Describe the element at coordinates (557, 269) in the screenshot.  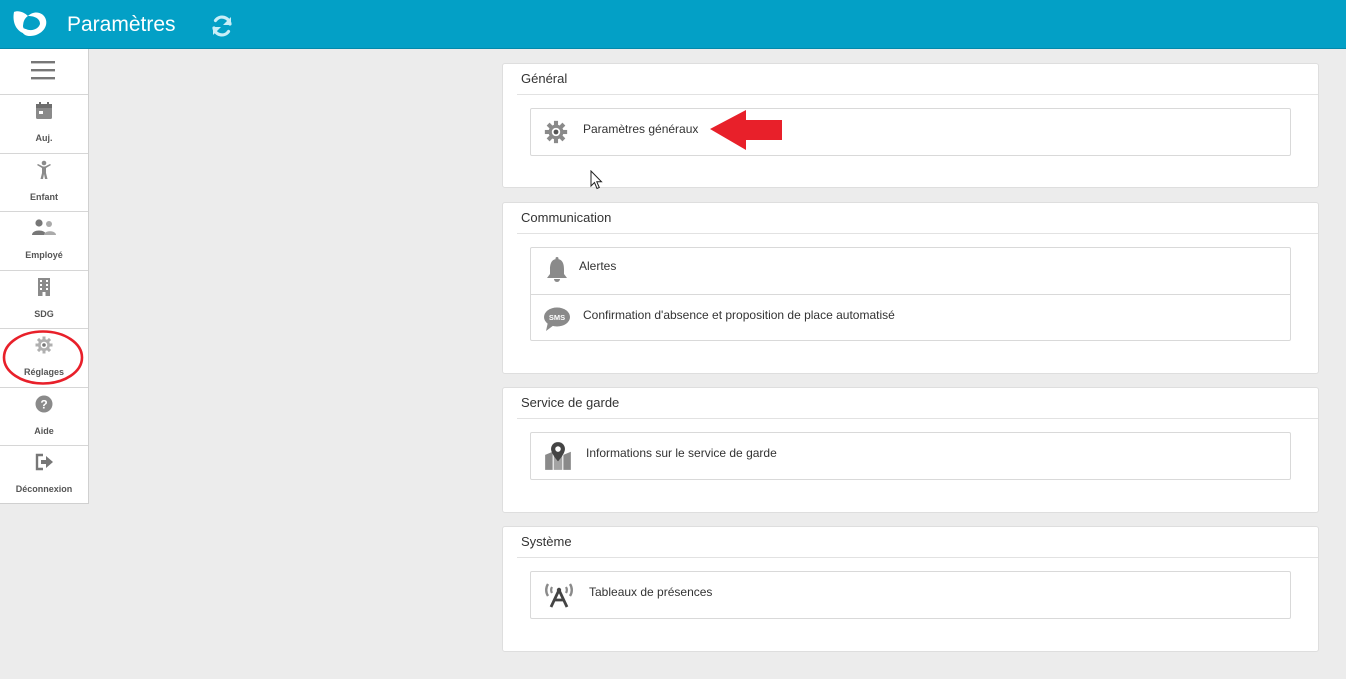
I see `bell-icon` at that location.